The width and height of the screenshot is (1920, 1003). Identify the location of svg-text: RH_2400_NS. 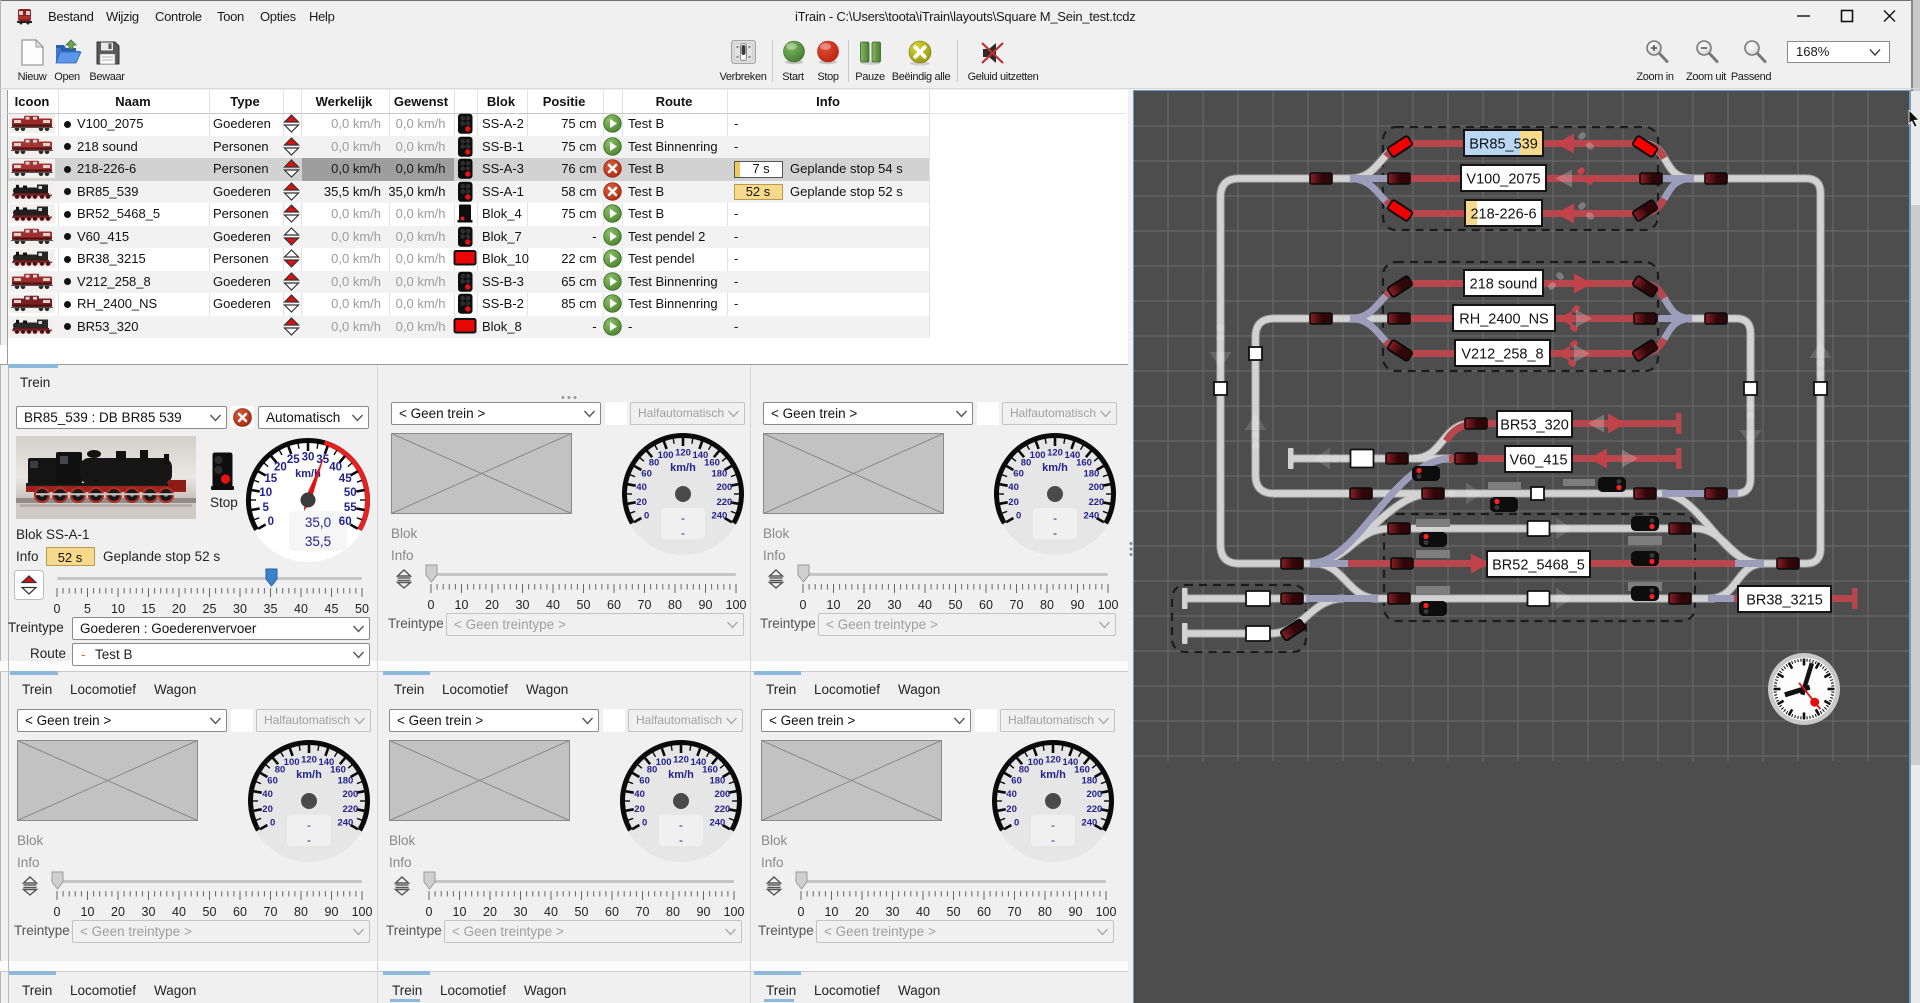
(1503, 320).